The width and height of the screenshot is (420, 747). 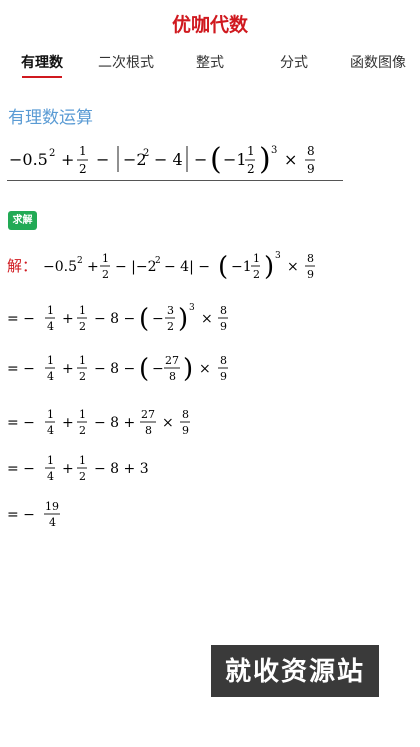 I want to click on solution-step: = − 1 4 + 1 2 − 8 + 3, so click(x=177, y=466).